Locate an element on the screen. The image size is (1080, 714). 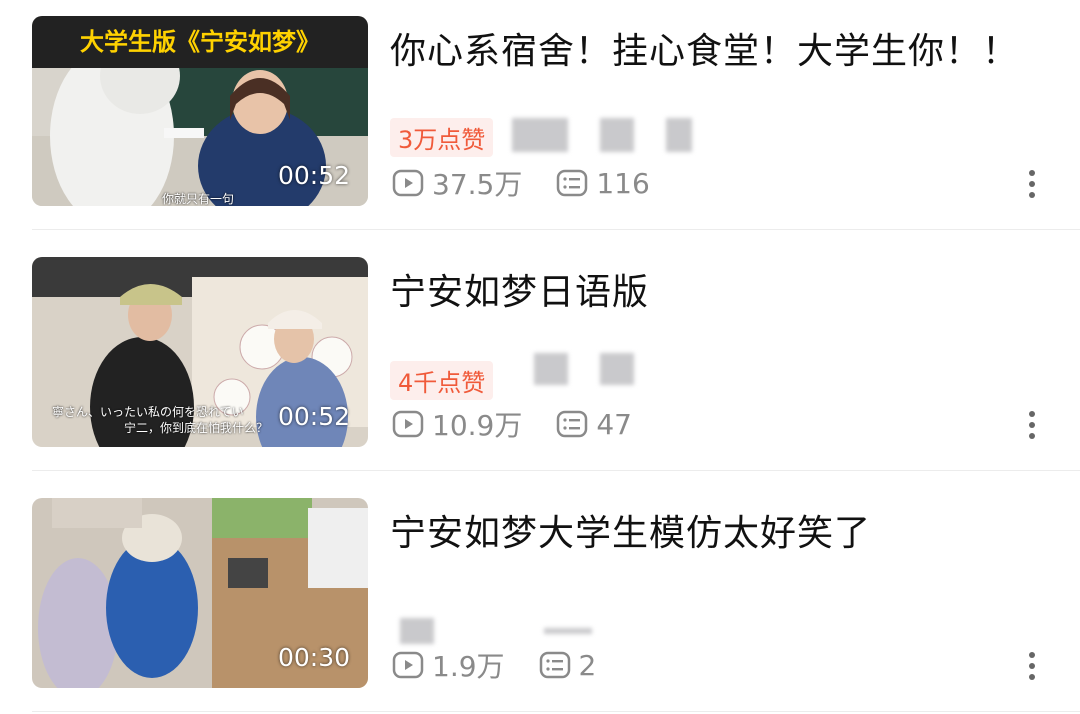
video-stats: 1.9万 2 is located at coordinates (511, 665).